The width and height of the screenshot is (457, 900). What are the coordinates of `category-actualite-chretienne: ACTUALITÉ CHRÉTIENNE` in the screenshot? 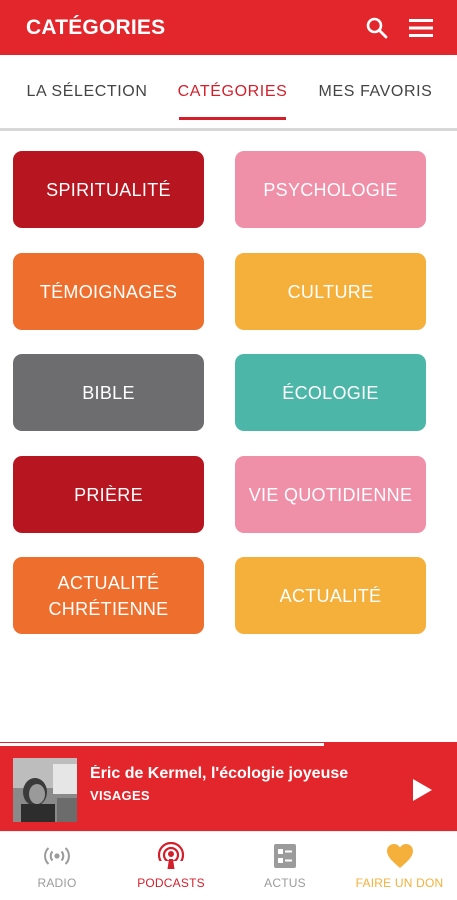 It's located at (108, 595).